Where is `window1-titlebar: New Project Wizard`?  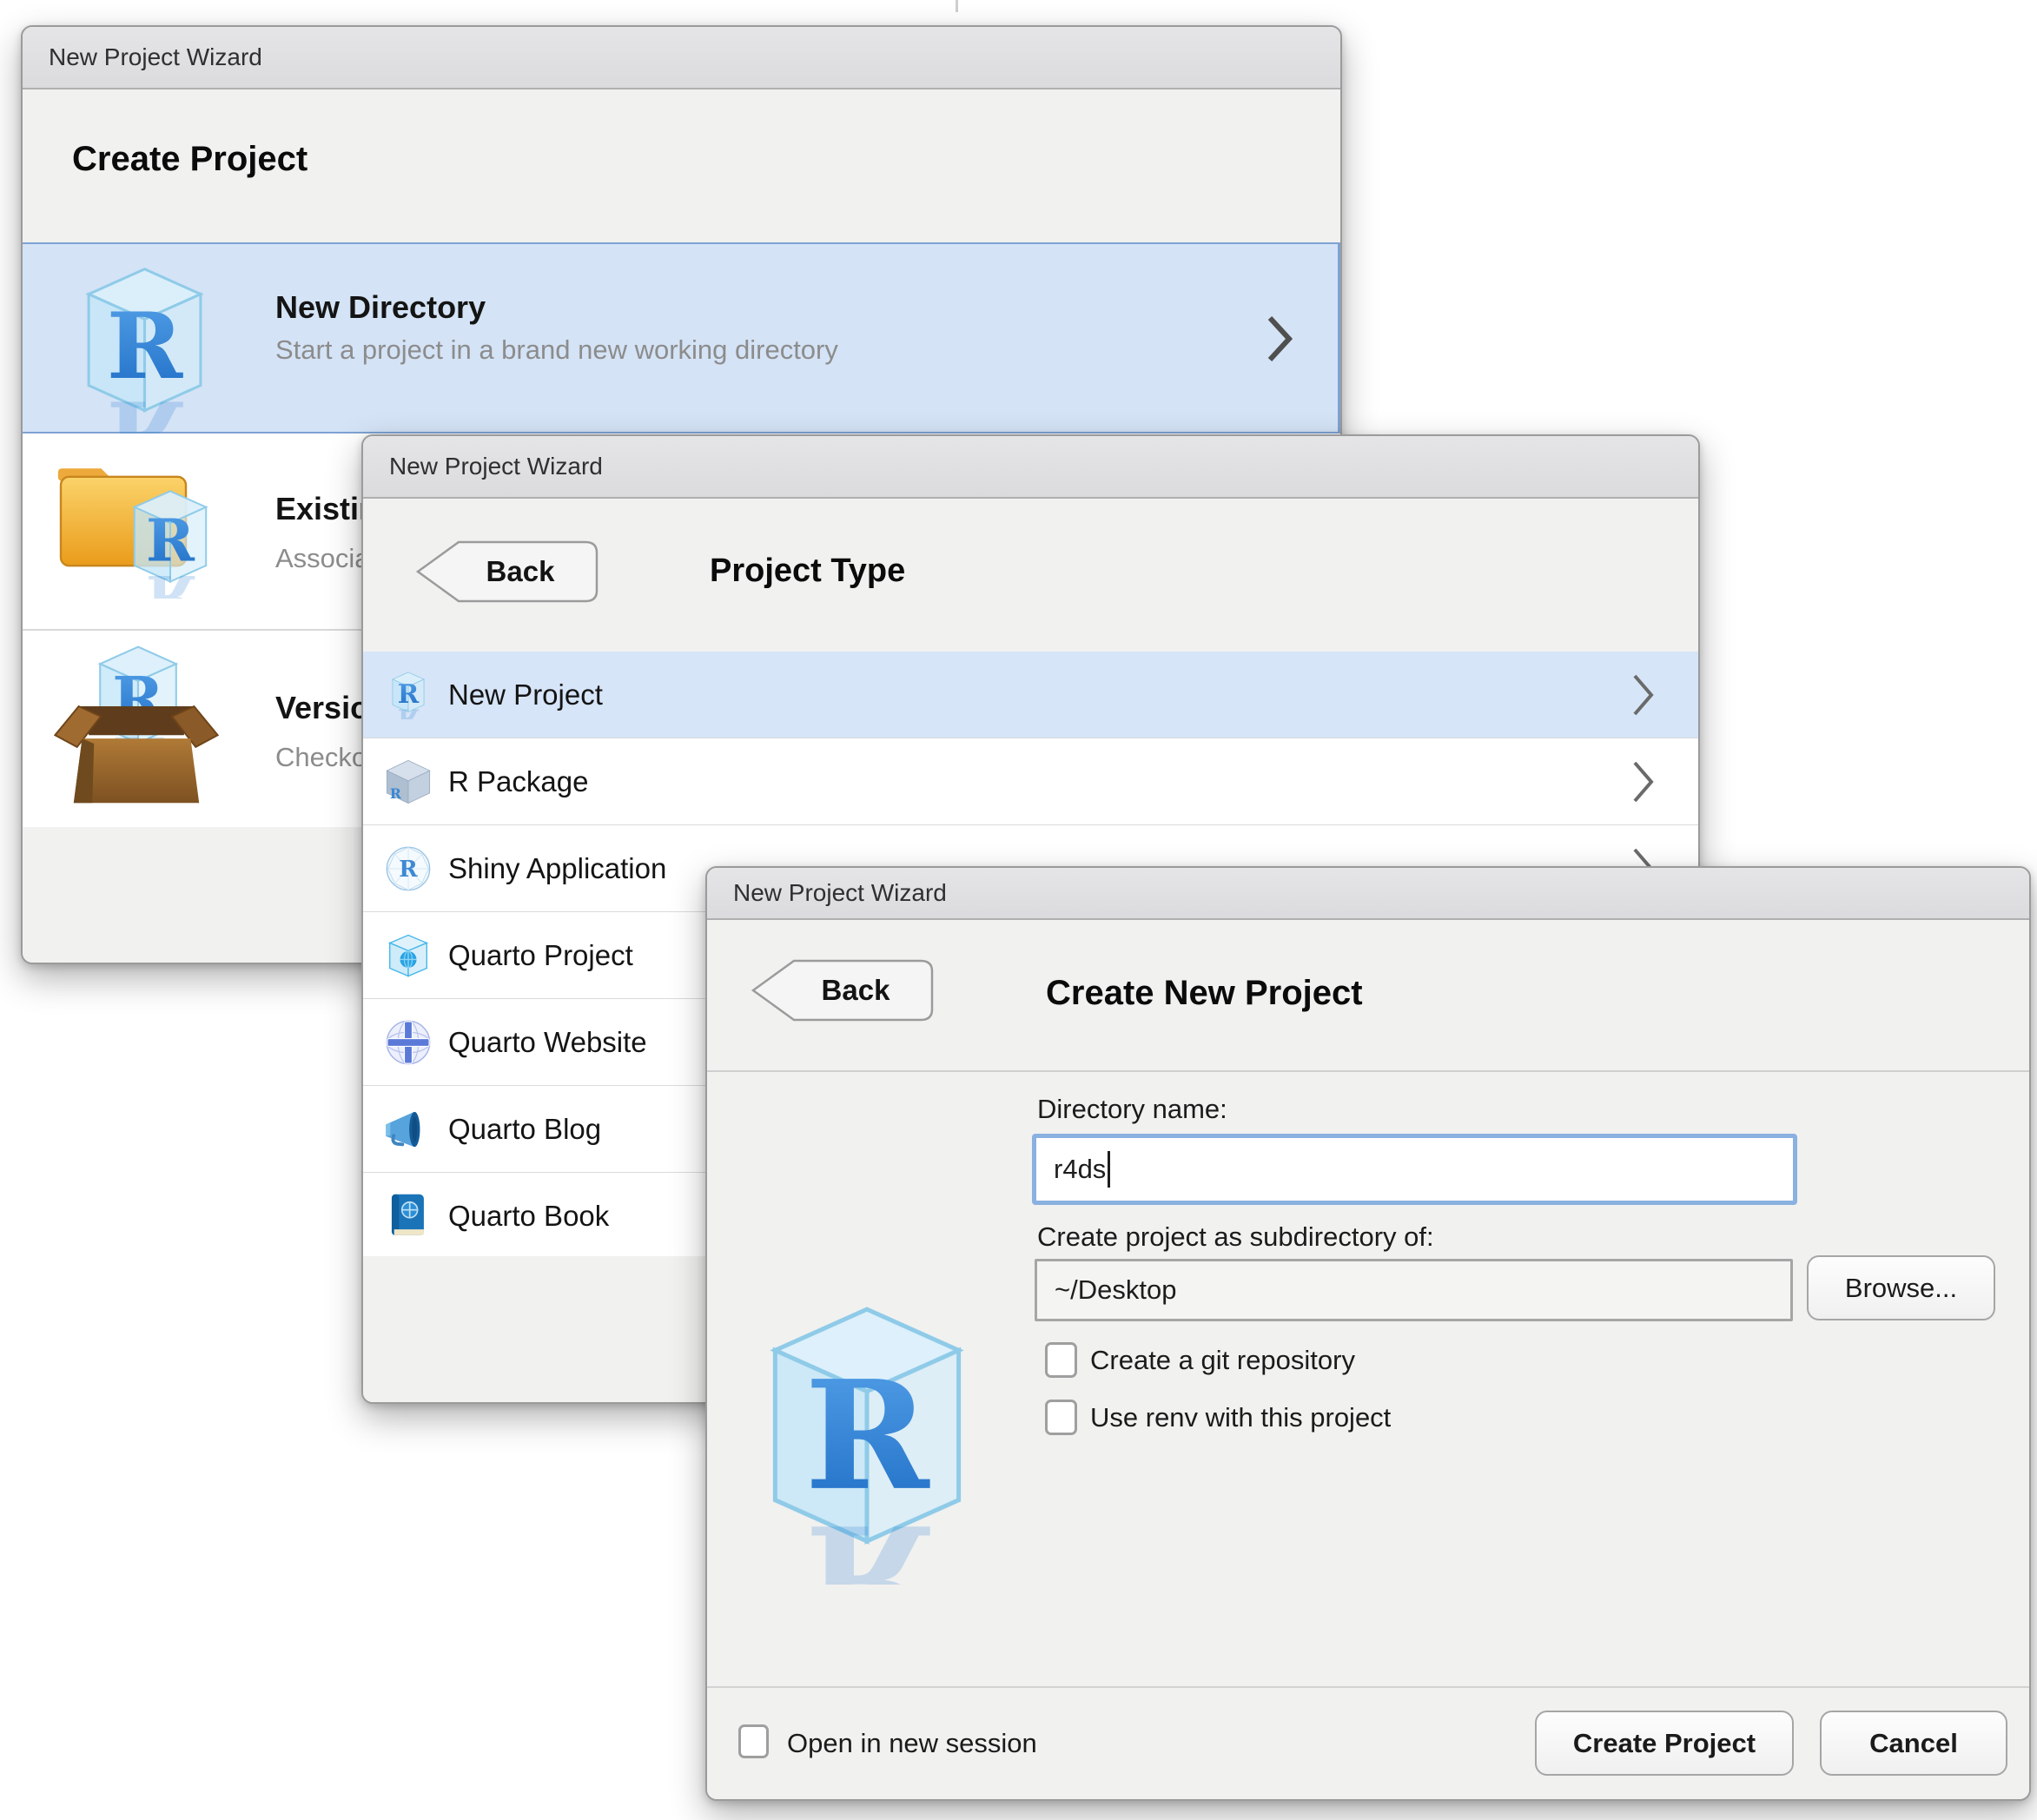 window1-titlebar: New Project Wizard is located at coordinates (681, 58).